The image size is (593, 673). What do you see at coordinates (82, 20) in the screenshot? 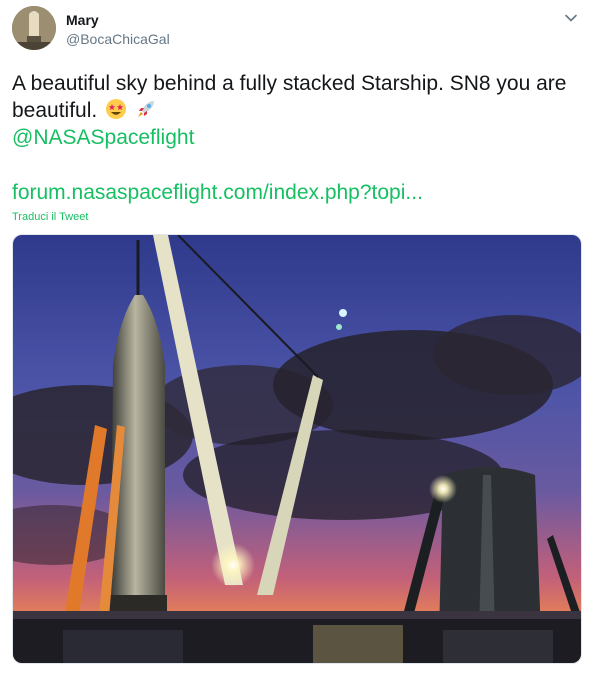
I see `user-name: Mary` at bounding box center [82, 20].